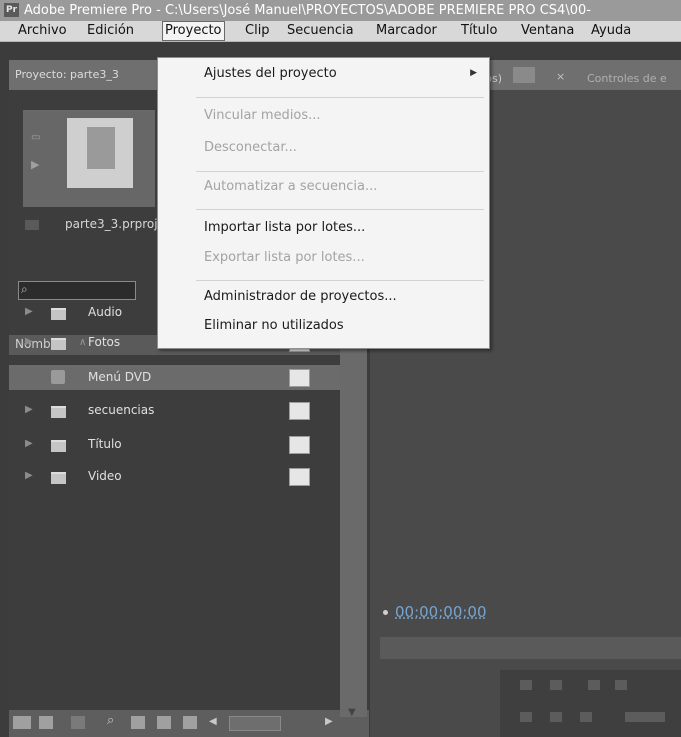  What do you see at coordinates (441, 612) in the screenshot?
I see `timecode-display: 00;00;00;00` at bounding box center [441, 612].